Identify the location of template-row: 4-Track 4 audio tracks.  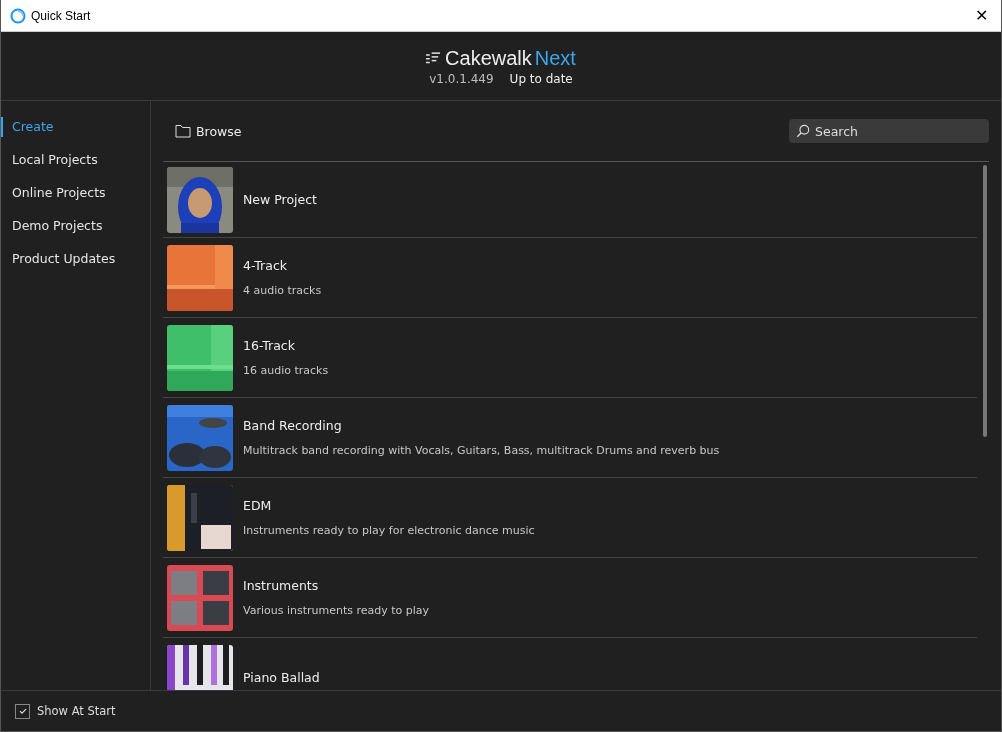
(570, 278).